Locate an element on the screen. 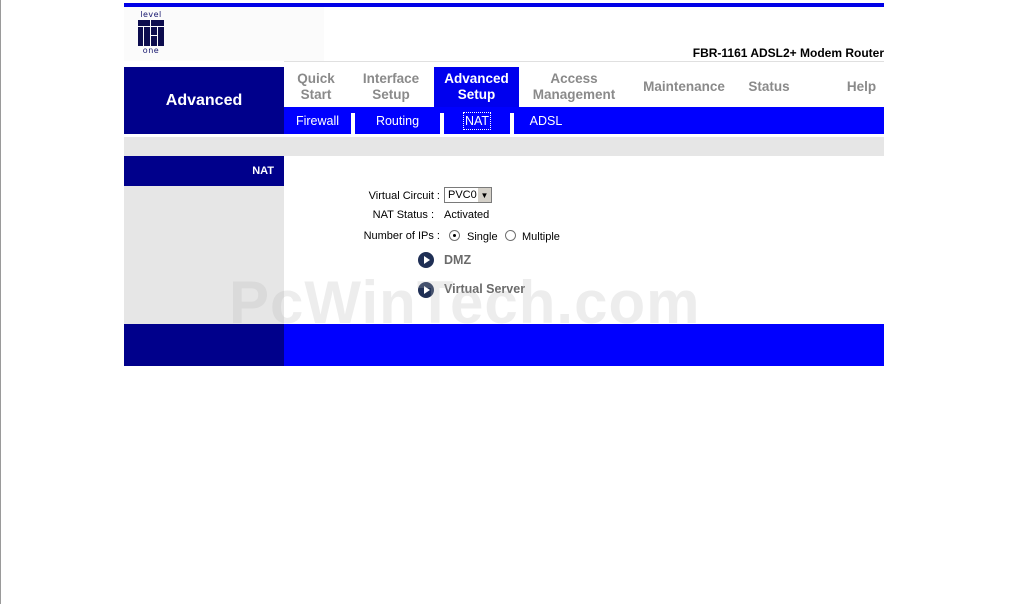  nat-status-value: Activated is located at coordinates (467, 215).